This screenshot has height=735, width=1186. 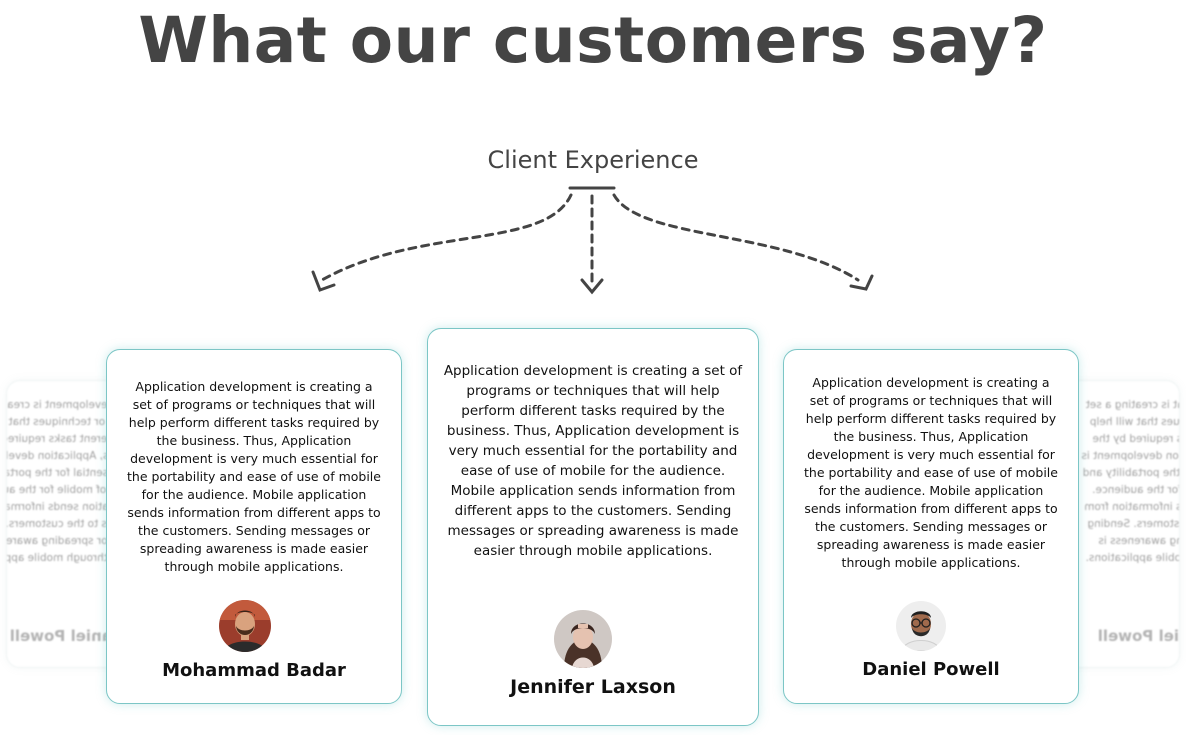 I want to click on testimonial-name: Mohammad Badar, so click(x=254, y=670).